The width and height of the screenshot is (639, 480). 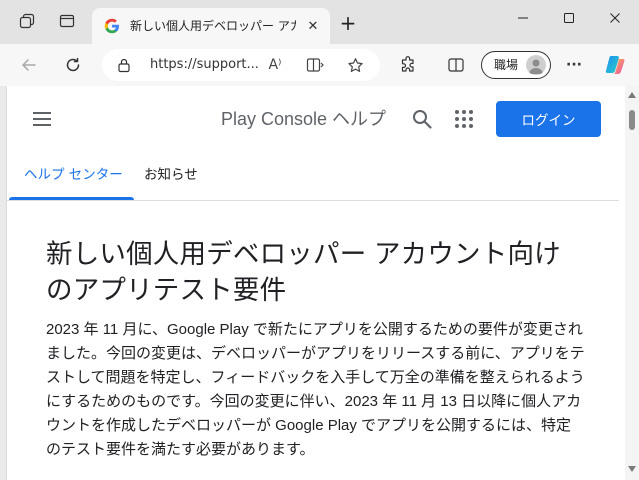 What do you see at coordinates (408, 65) in the screenshot?
I see `extensions-icon` at bounding box center [408, 65].